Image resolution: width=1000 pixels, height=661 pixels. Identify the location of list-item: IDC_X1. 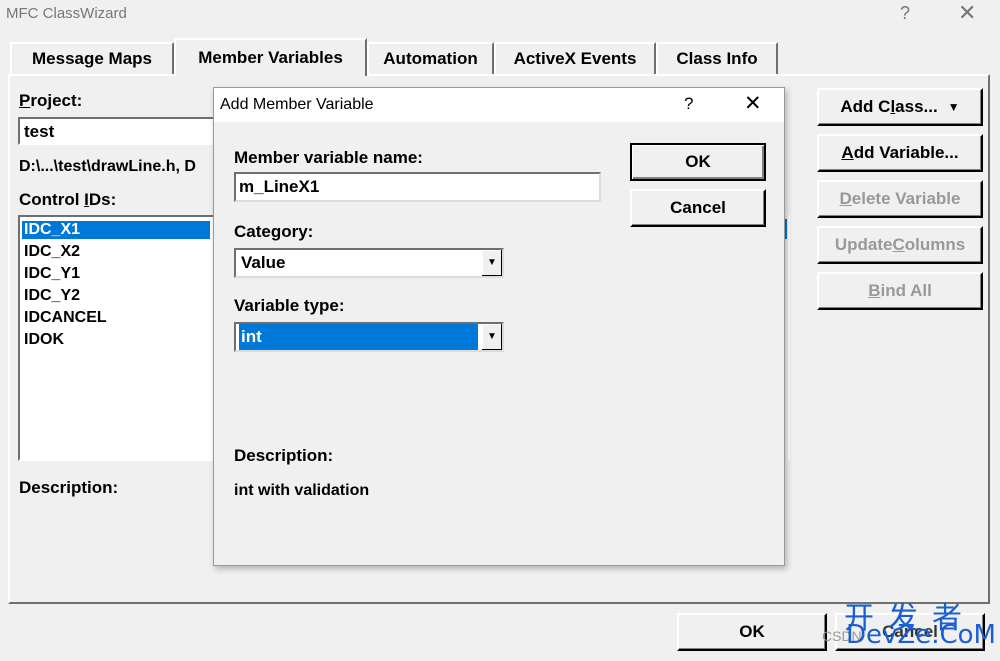
(116, 230).